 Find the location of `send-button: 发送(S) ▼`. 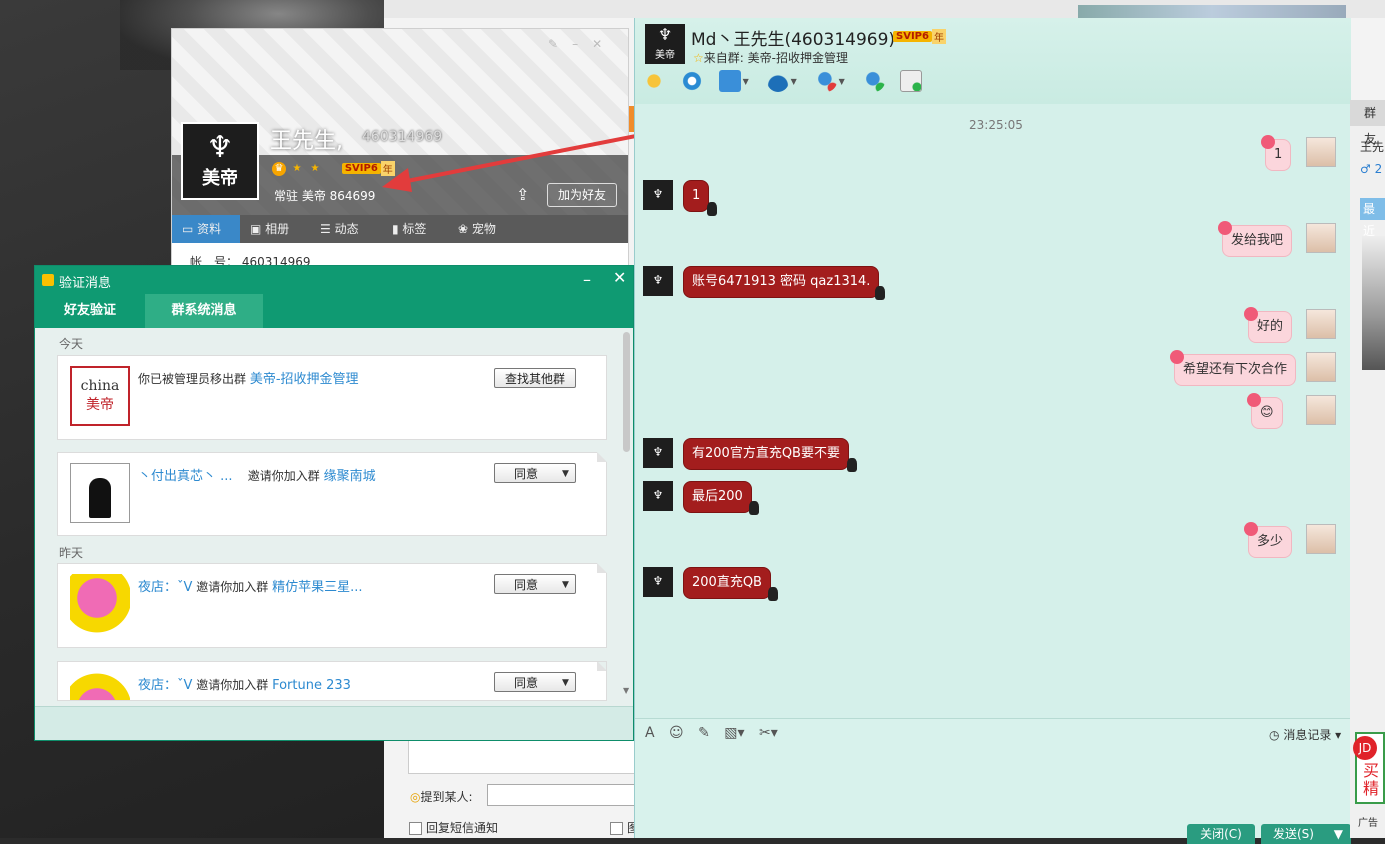

send-button: 发送(S) ▼ is located at coordinates (1306, 834).